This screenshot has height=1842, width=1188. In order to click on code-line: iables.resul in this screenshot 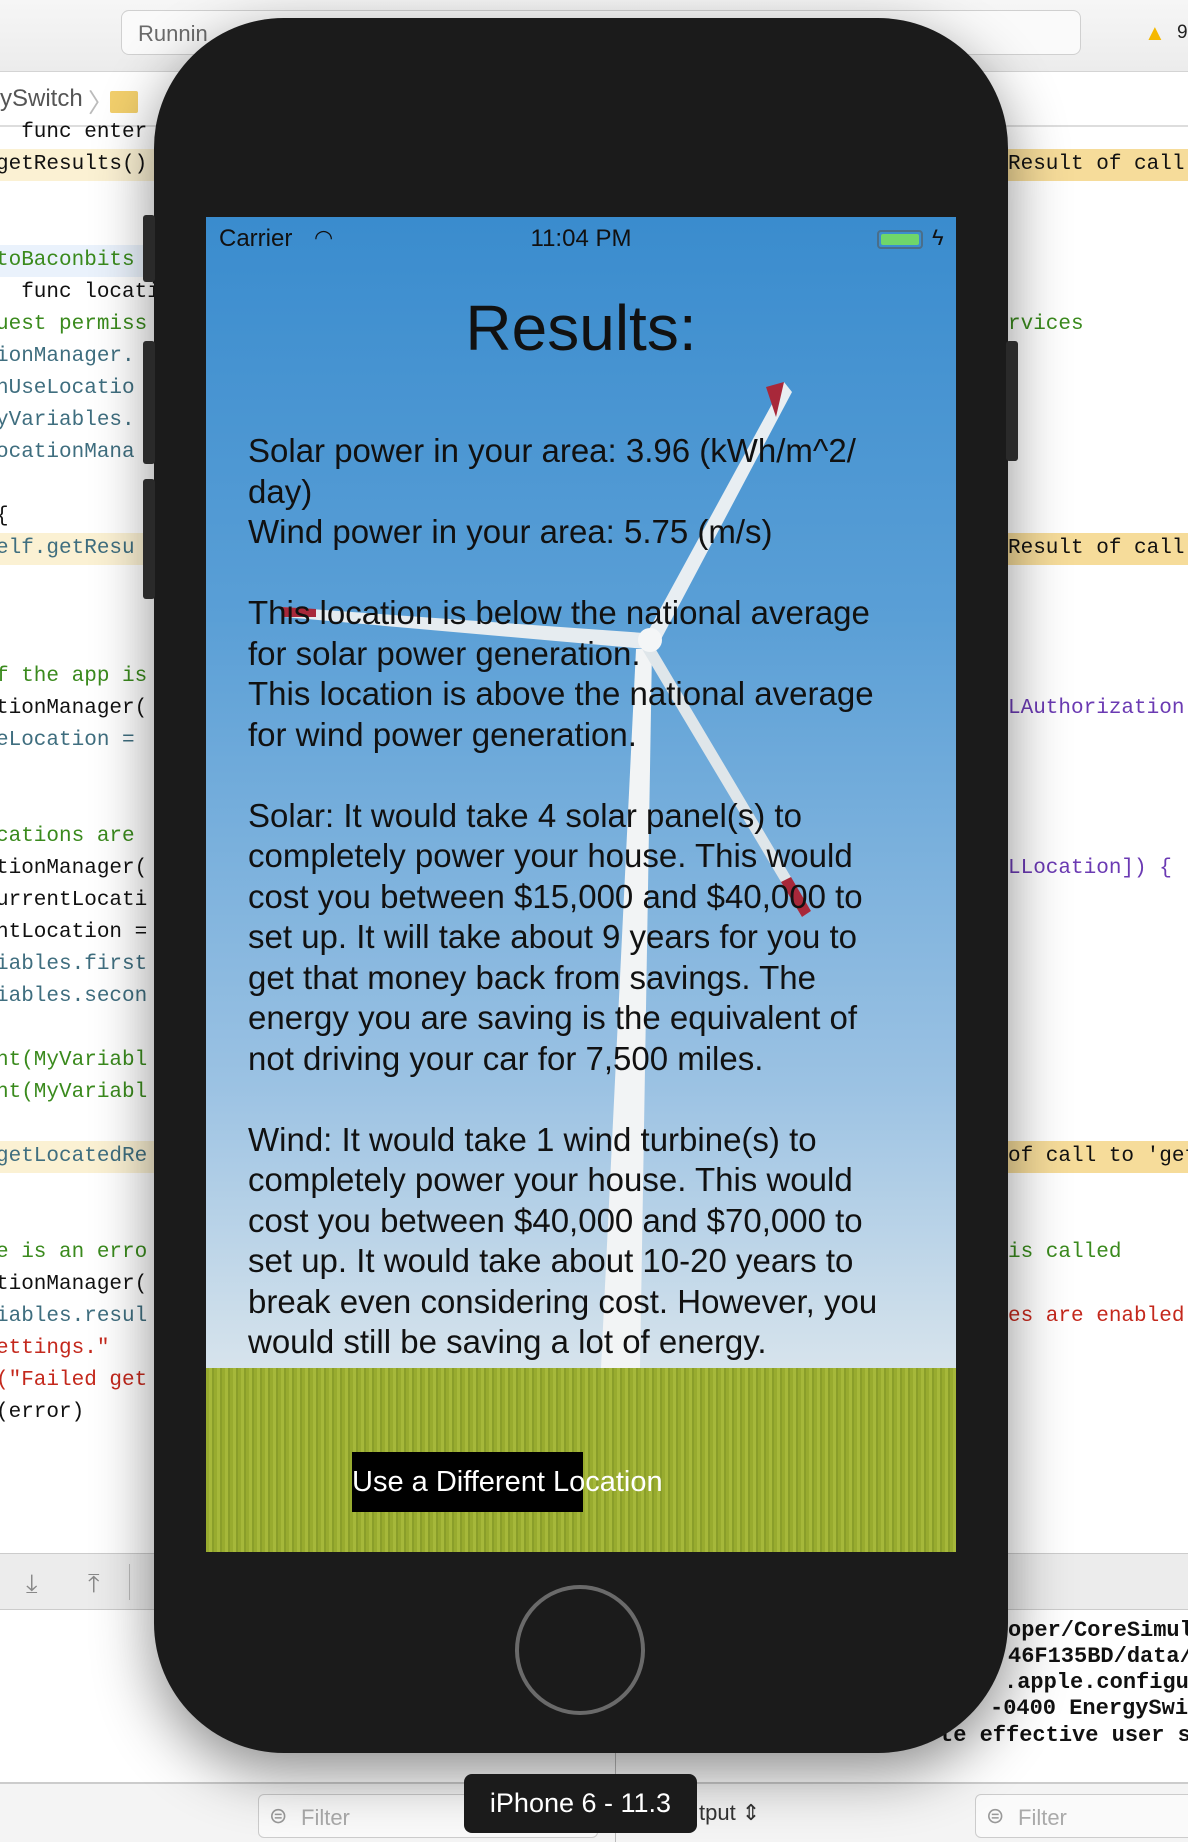, I will do `click(74, 1316)`.